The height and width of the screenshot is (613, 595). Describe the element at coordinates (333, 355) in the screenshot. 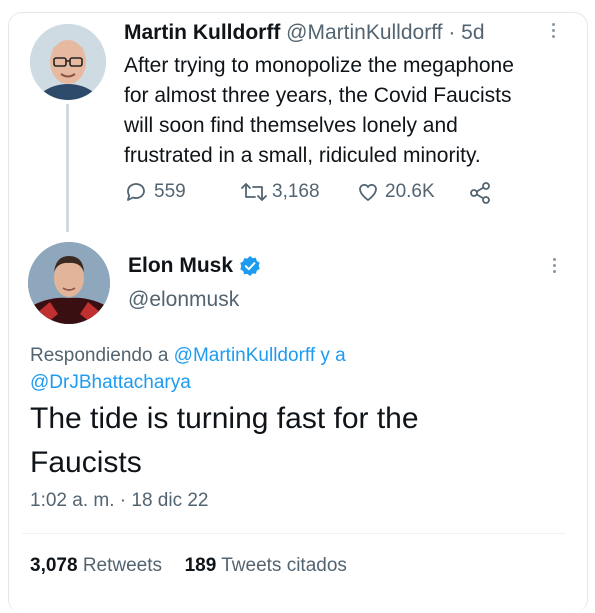

I see `replying-joiner: y a` at that location.